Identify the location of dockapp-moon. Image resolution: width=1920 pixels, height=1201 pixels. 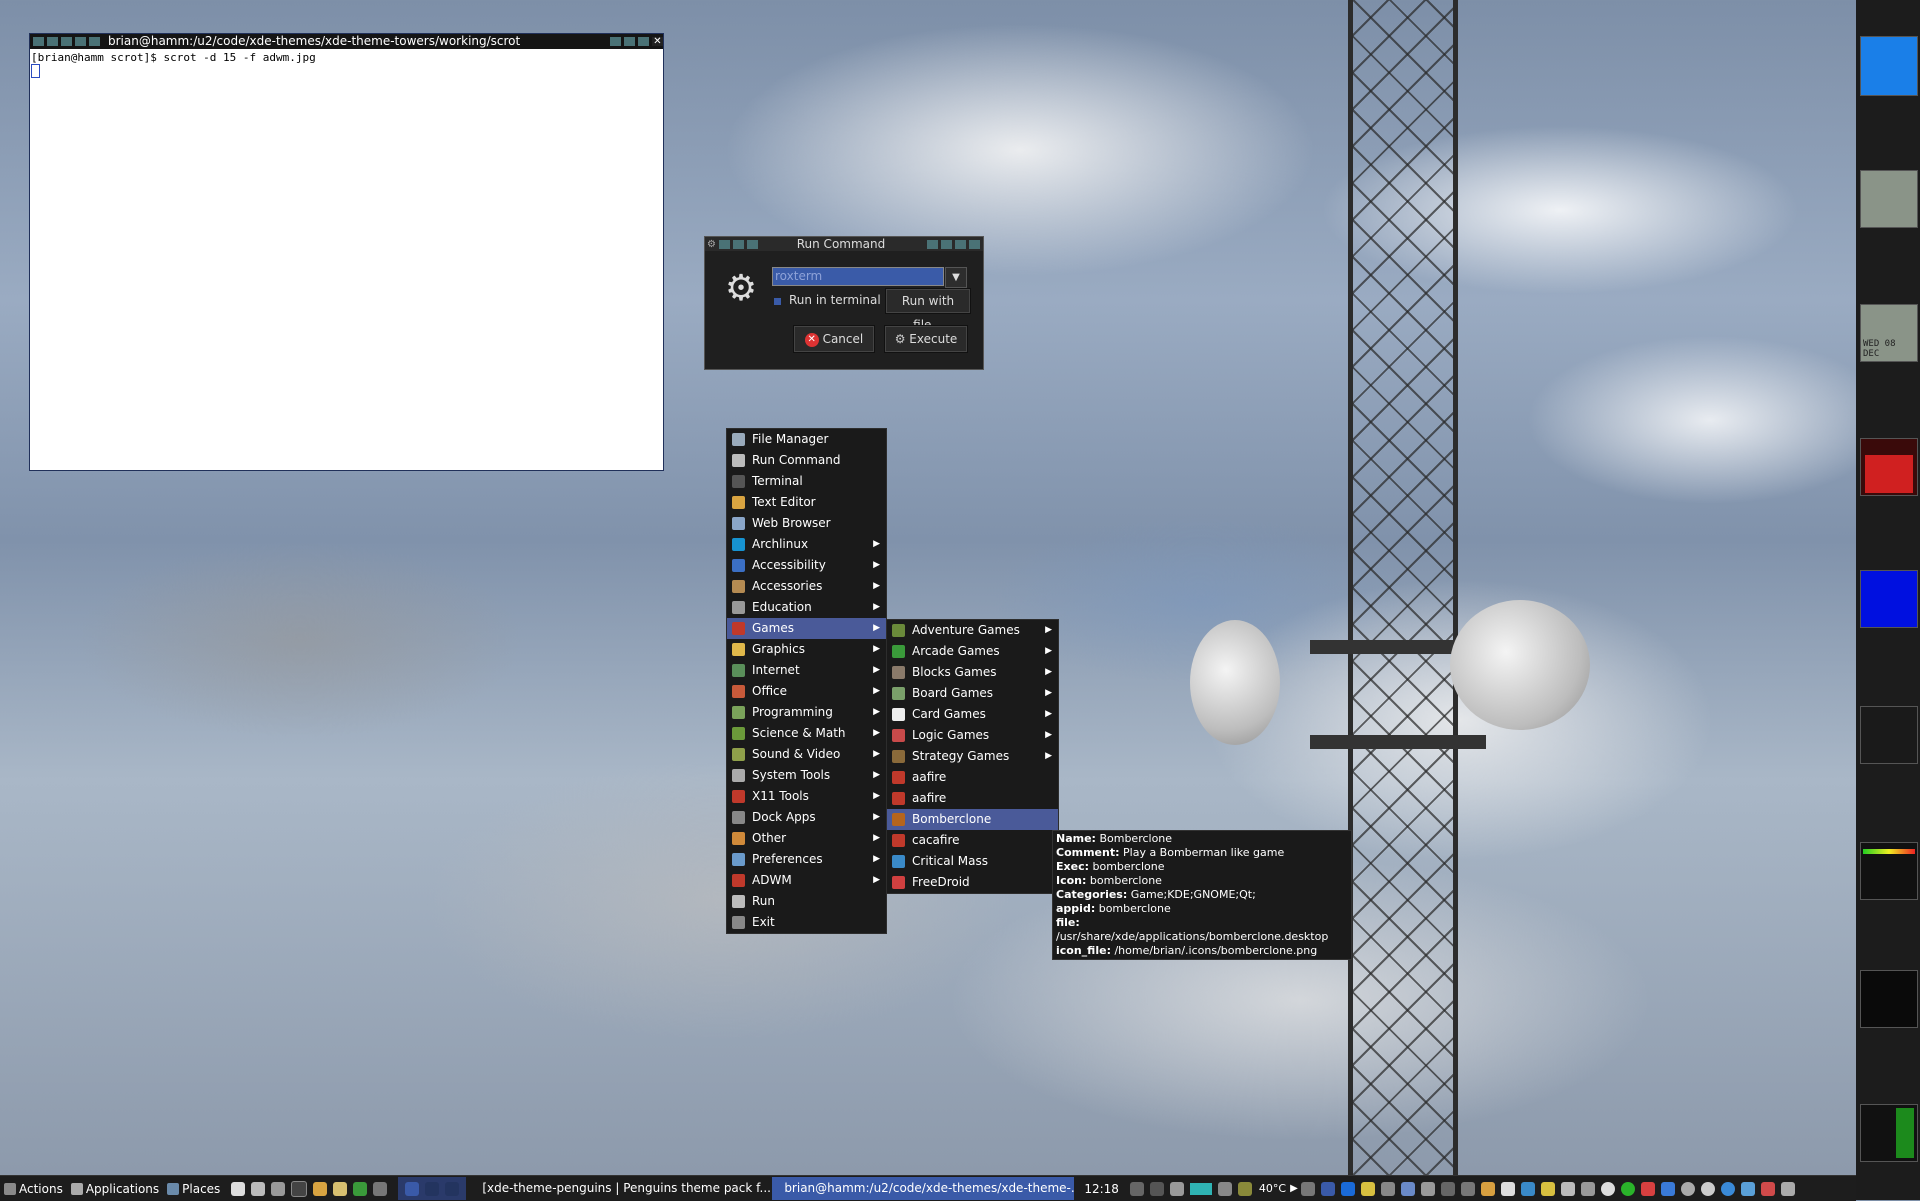
(1889, 599).